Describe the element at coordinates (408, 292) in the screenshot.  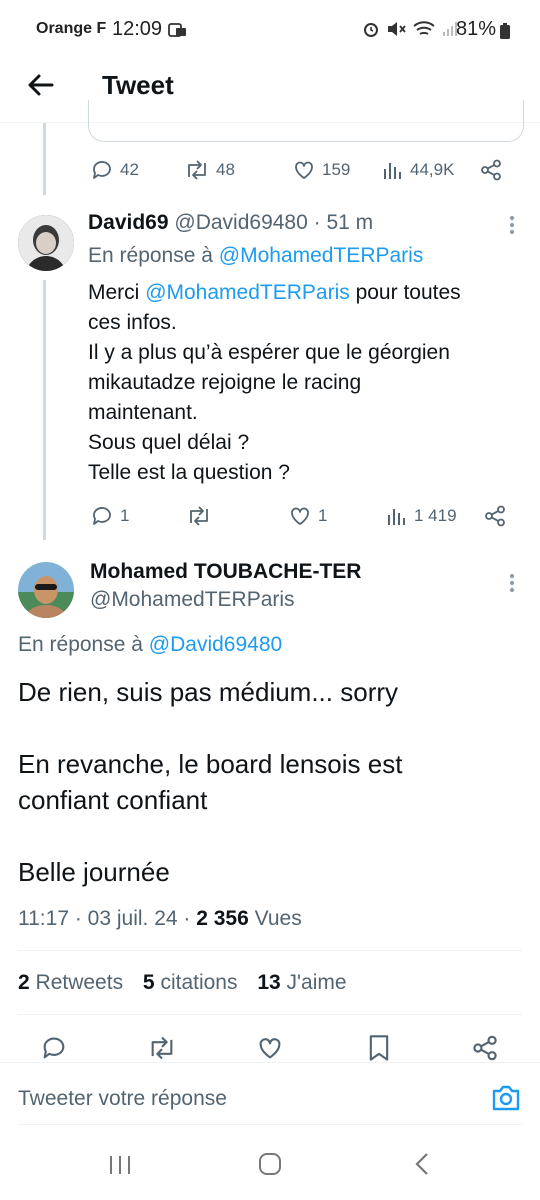
I see `tweet-text-part: pour toutes` at that location.